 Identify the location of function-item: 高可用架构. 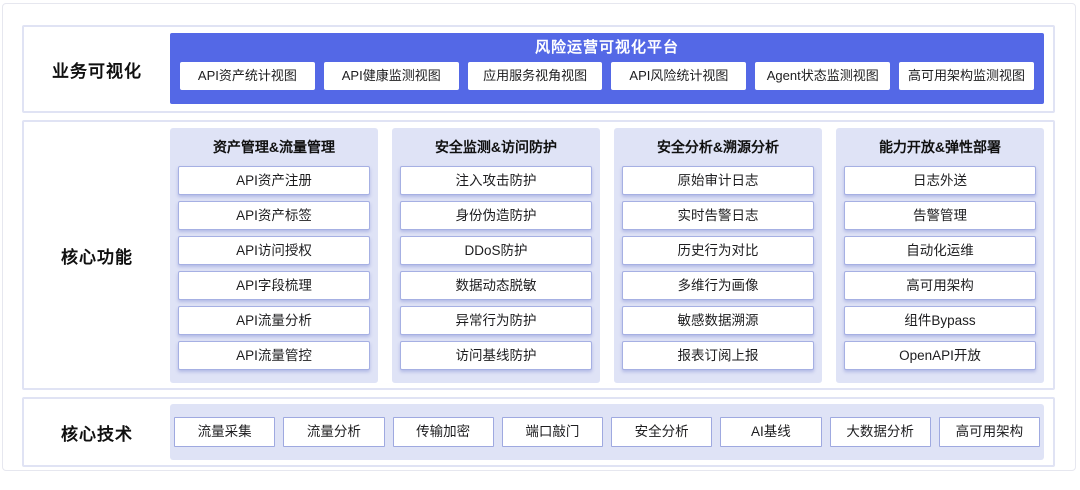
(940, 285).